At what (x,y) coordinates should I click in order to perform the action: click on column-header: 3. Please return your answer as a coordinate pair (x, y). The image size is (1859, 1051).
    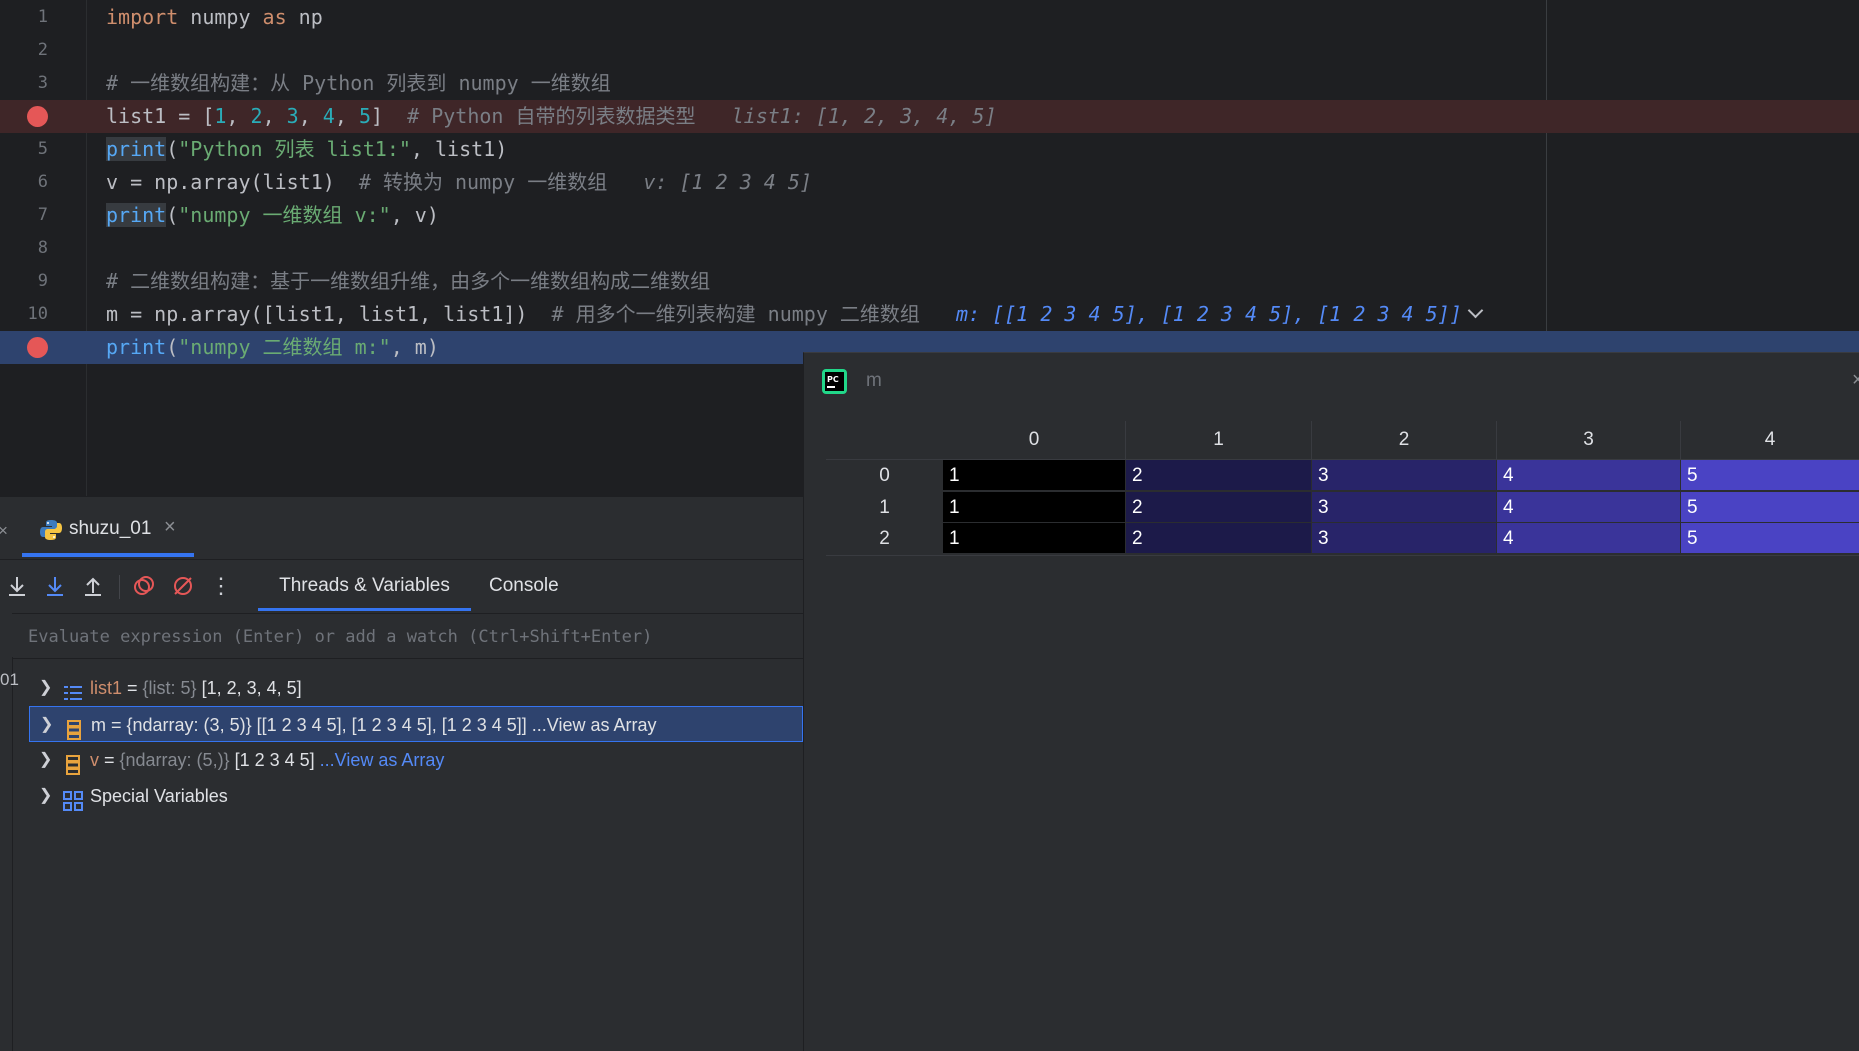
    Looking at the image, I should click on (1589, 440).